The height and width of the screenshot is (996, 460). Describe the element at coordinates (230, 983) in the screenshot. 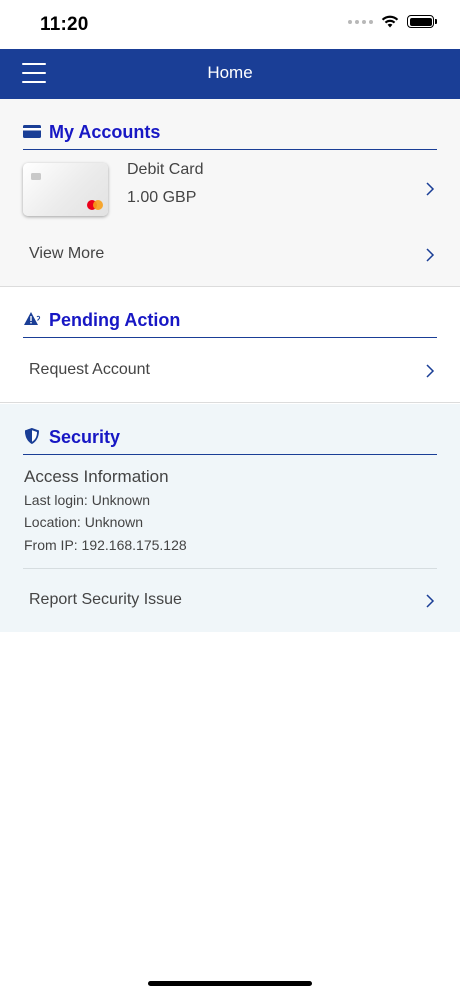

I see `home-indicator` at that location.